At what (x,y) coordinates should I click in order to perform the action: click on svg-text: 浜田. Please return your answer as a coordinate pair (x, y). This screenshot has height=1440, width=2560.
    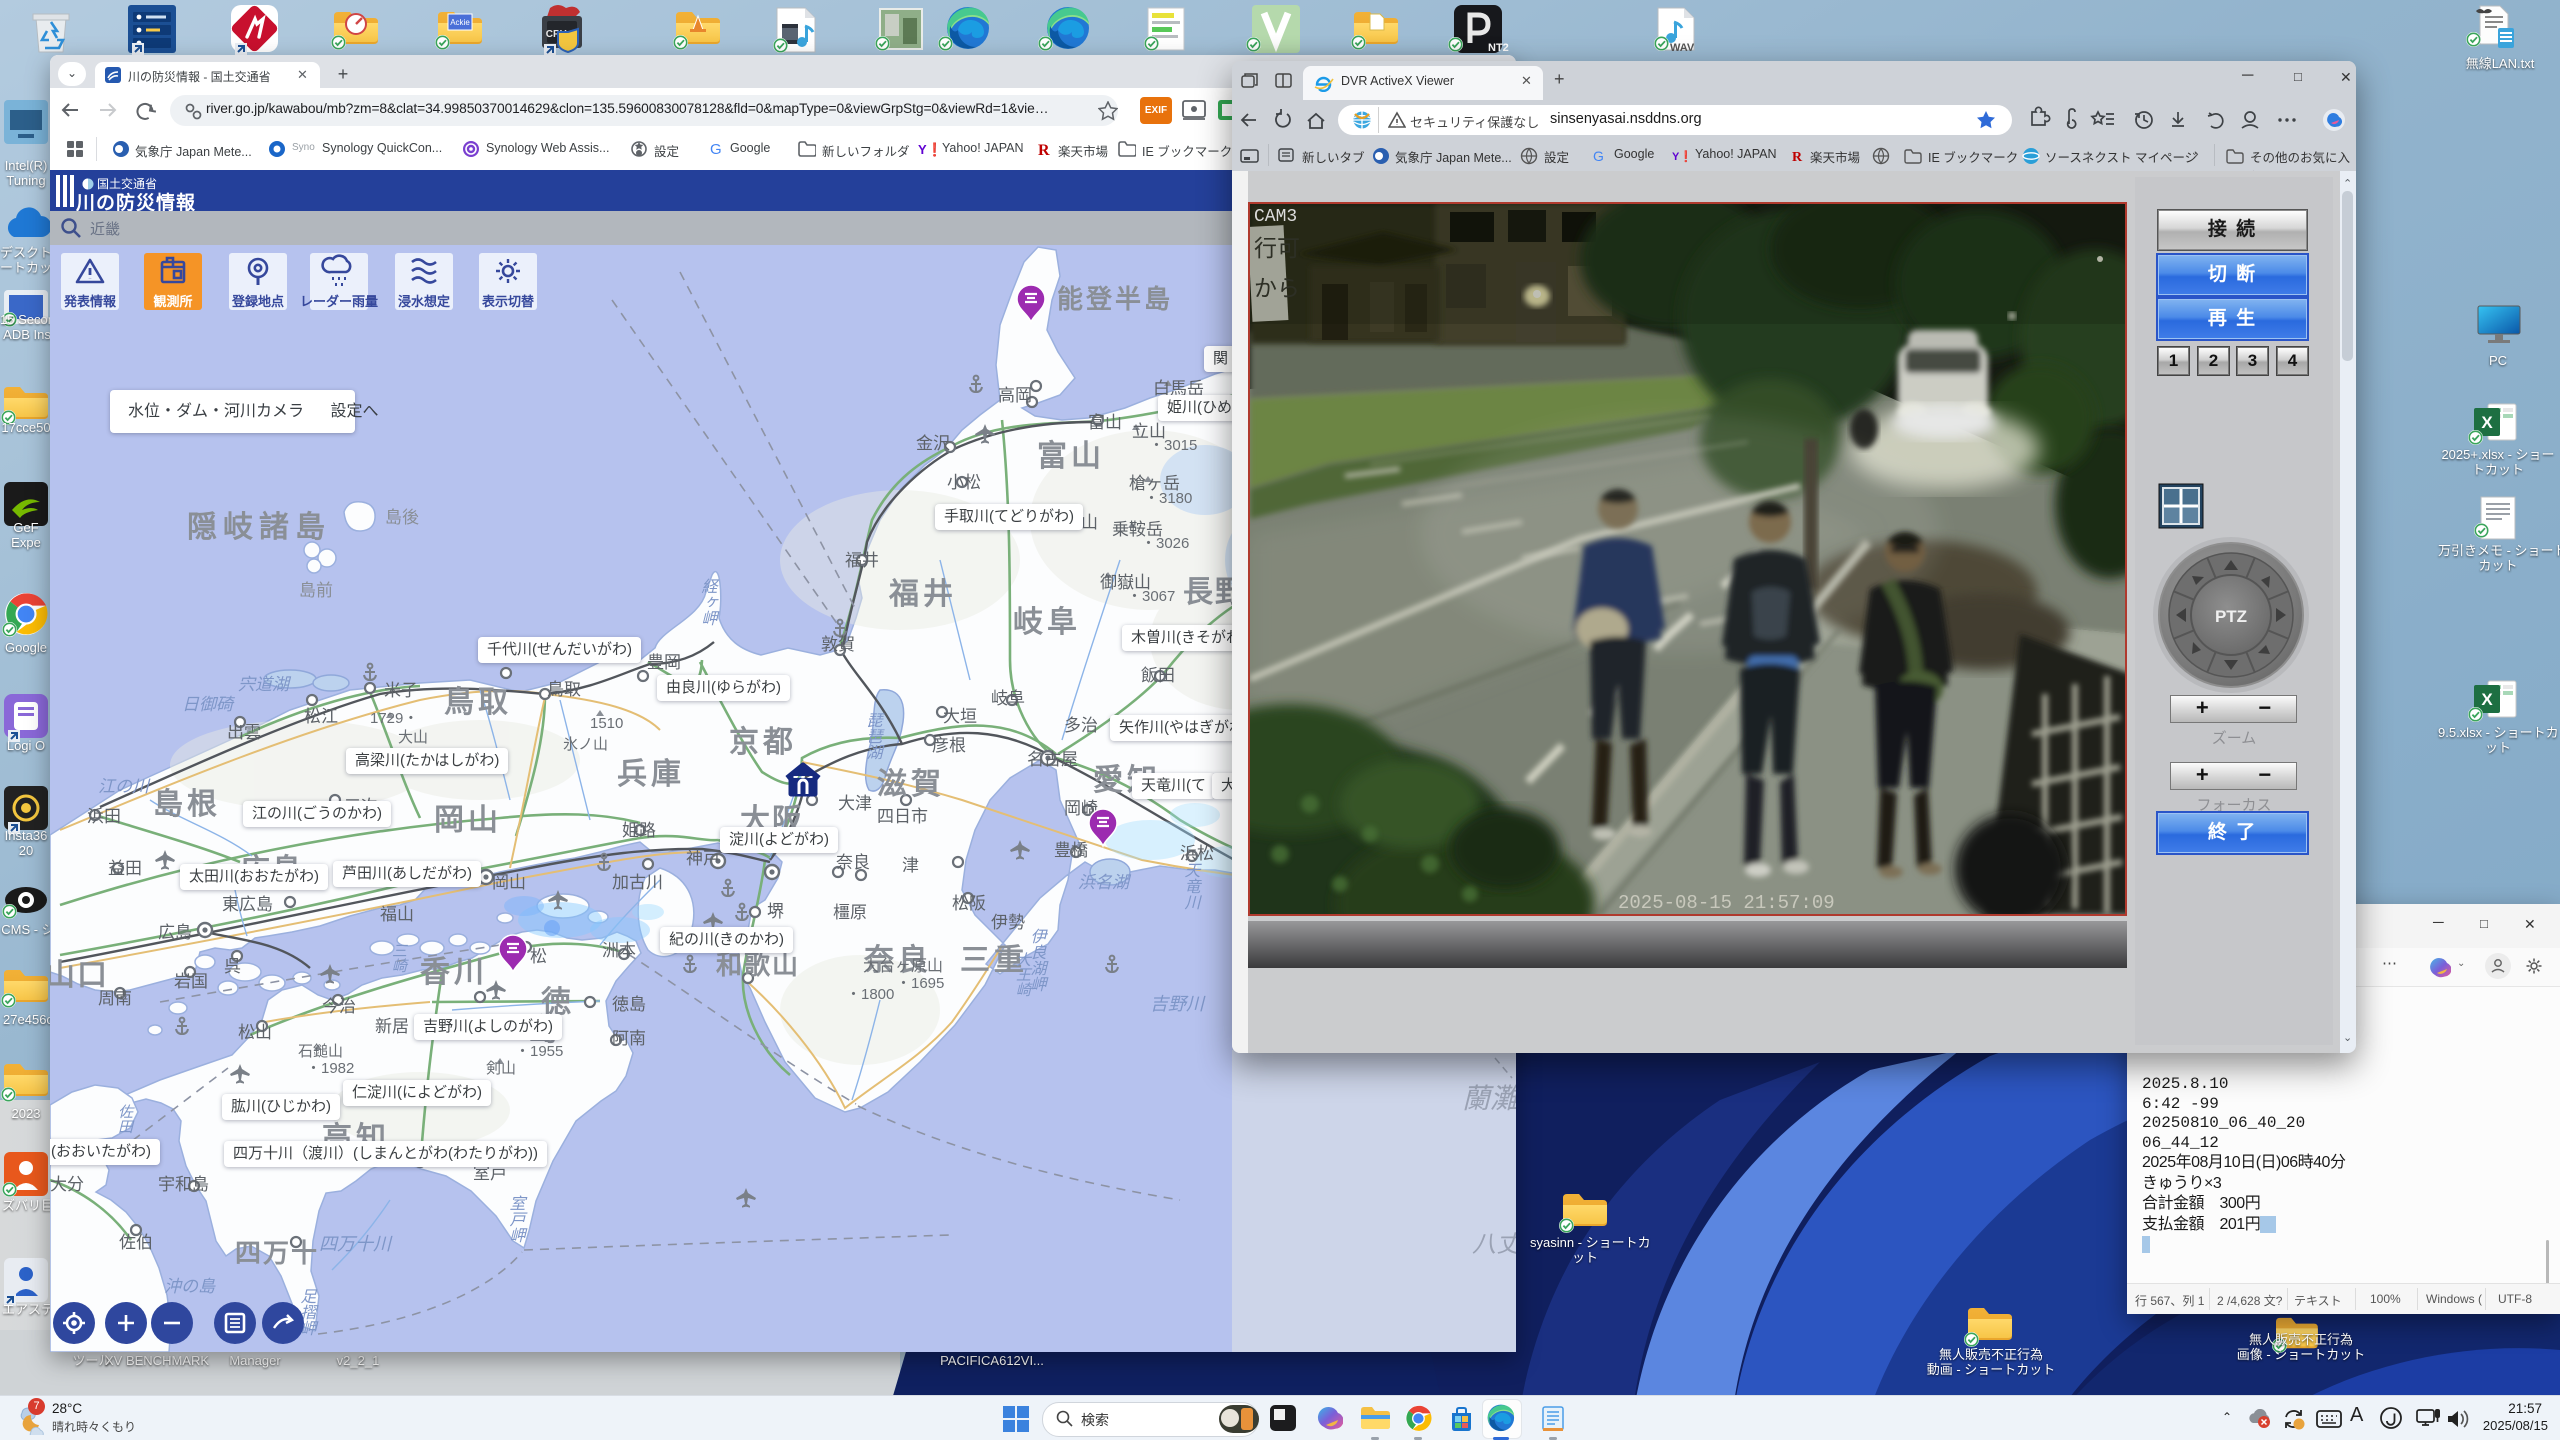
    Looking at the image, I should click on (104, 816).